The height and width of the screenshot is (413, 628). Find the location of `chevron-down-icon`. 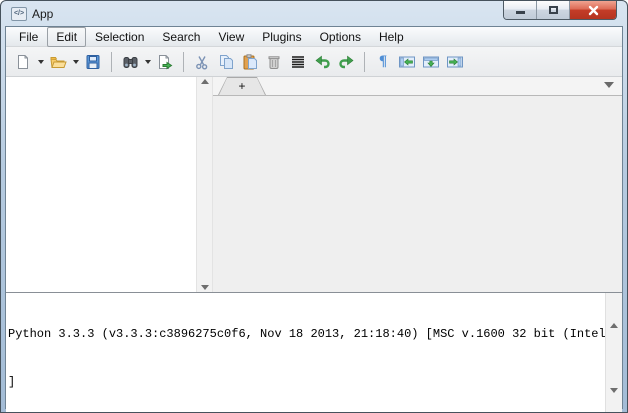

chevron-down-icon is located at coordinates (609, 85).